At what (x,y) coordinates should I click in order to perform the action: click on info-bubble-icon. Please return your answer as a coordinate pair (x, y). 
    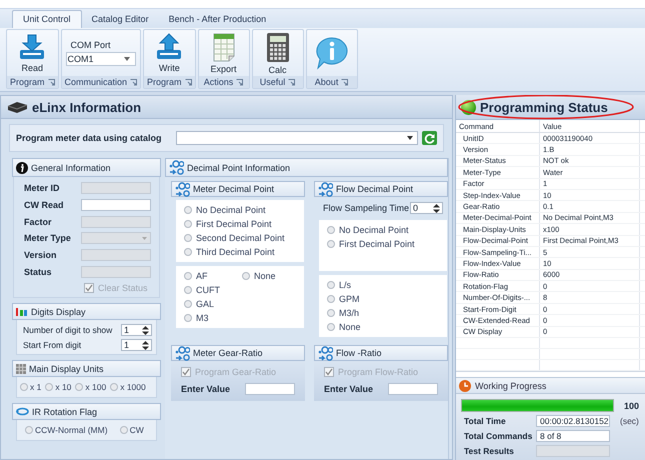
    Looking at the image, I should click on (331, 53).